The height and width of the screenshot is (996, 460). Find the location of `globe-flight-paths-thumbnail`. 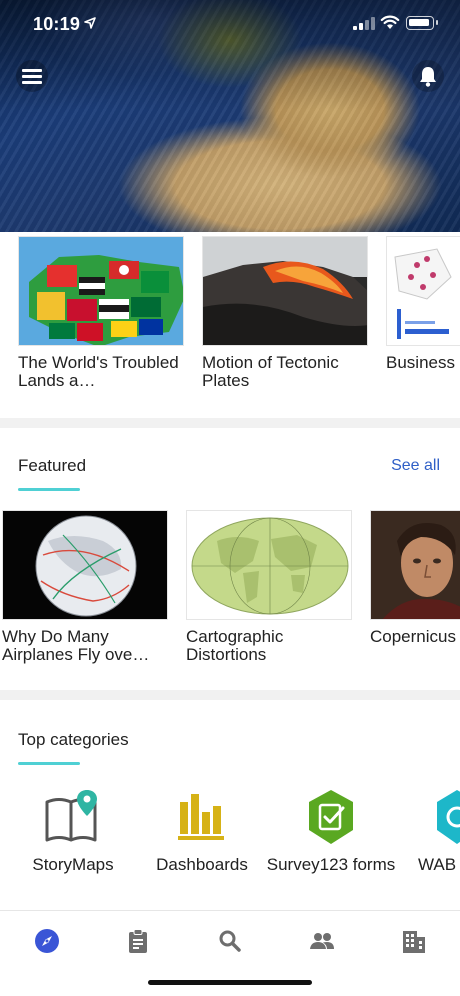

globe-flight-paths-thumbnail is located at coordinates (85, 565).